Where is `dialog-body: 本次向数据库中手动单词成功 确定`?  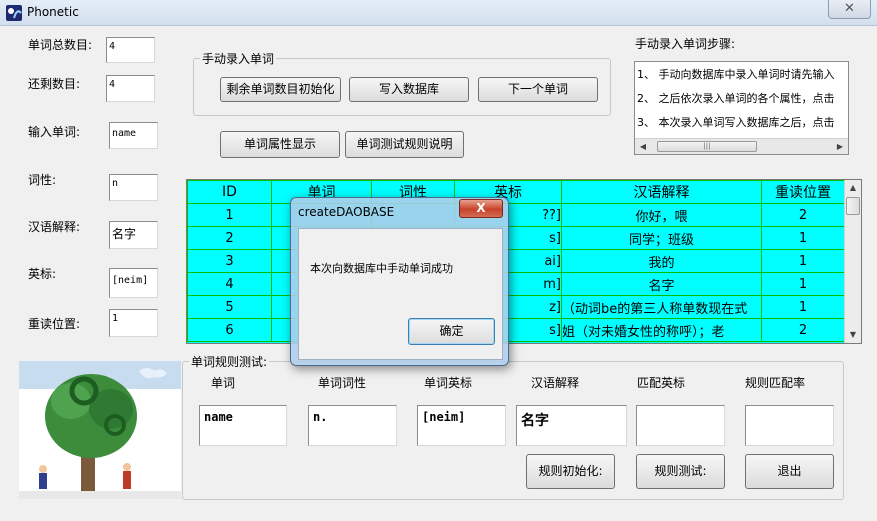
dialog-body: 本次向数据库中手动单词成功 确定 is located at coordinates (400, 294).